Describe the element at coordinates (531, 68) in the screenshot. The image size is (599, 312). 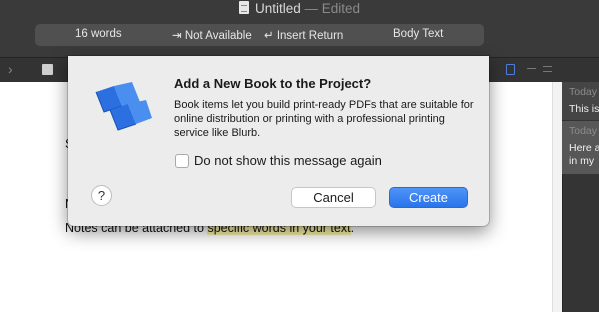
I see `divider-icon` at that location.